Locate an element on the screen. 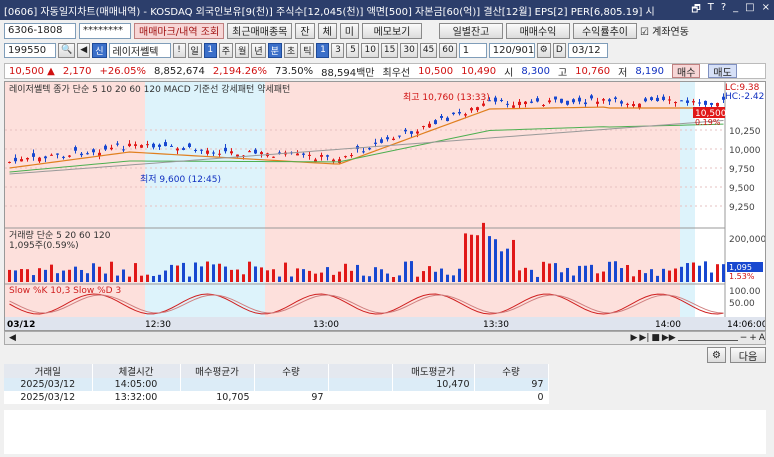 This screenshot has height=457, width=774. play-icon: ▶ is located at coordinates (633, 338).